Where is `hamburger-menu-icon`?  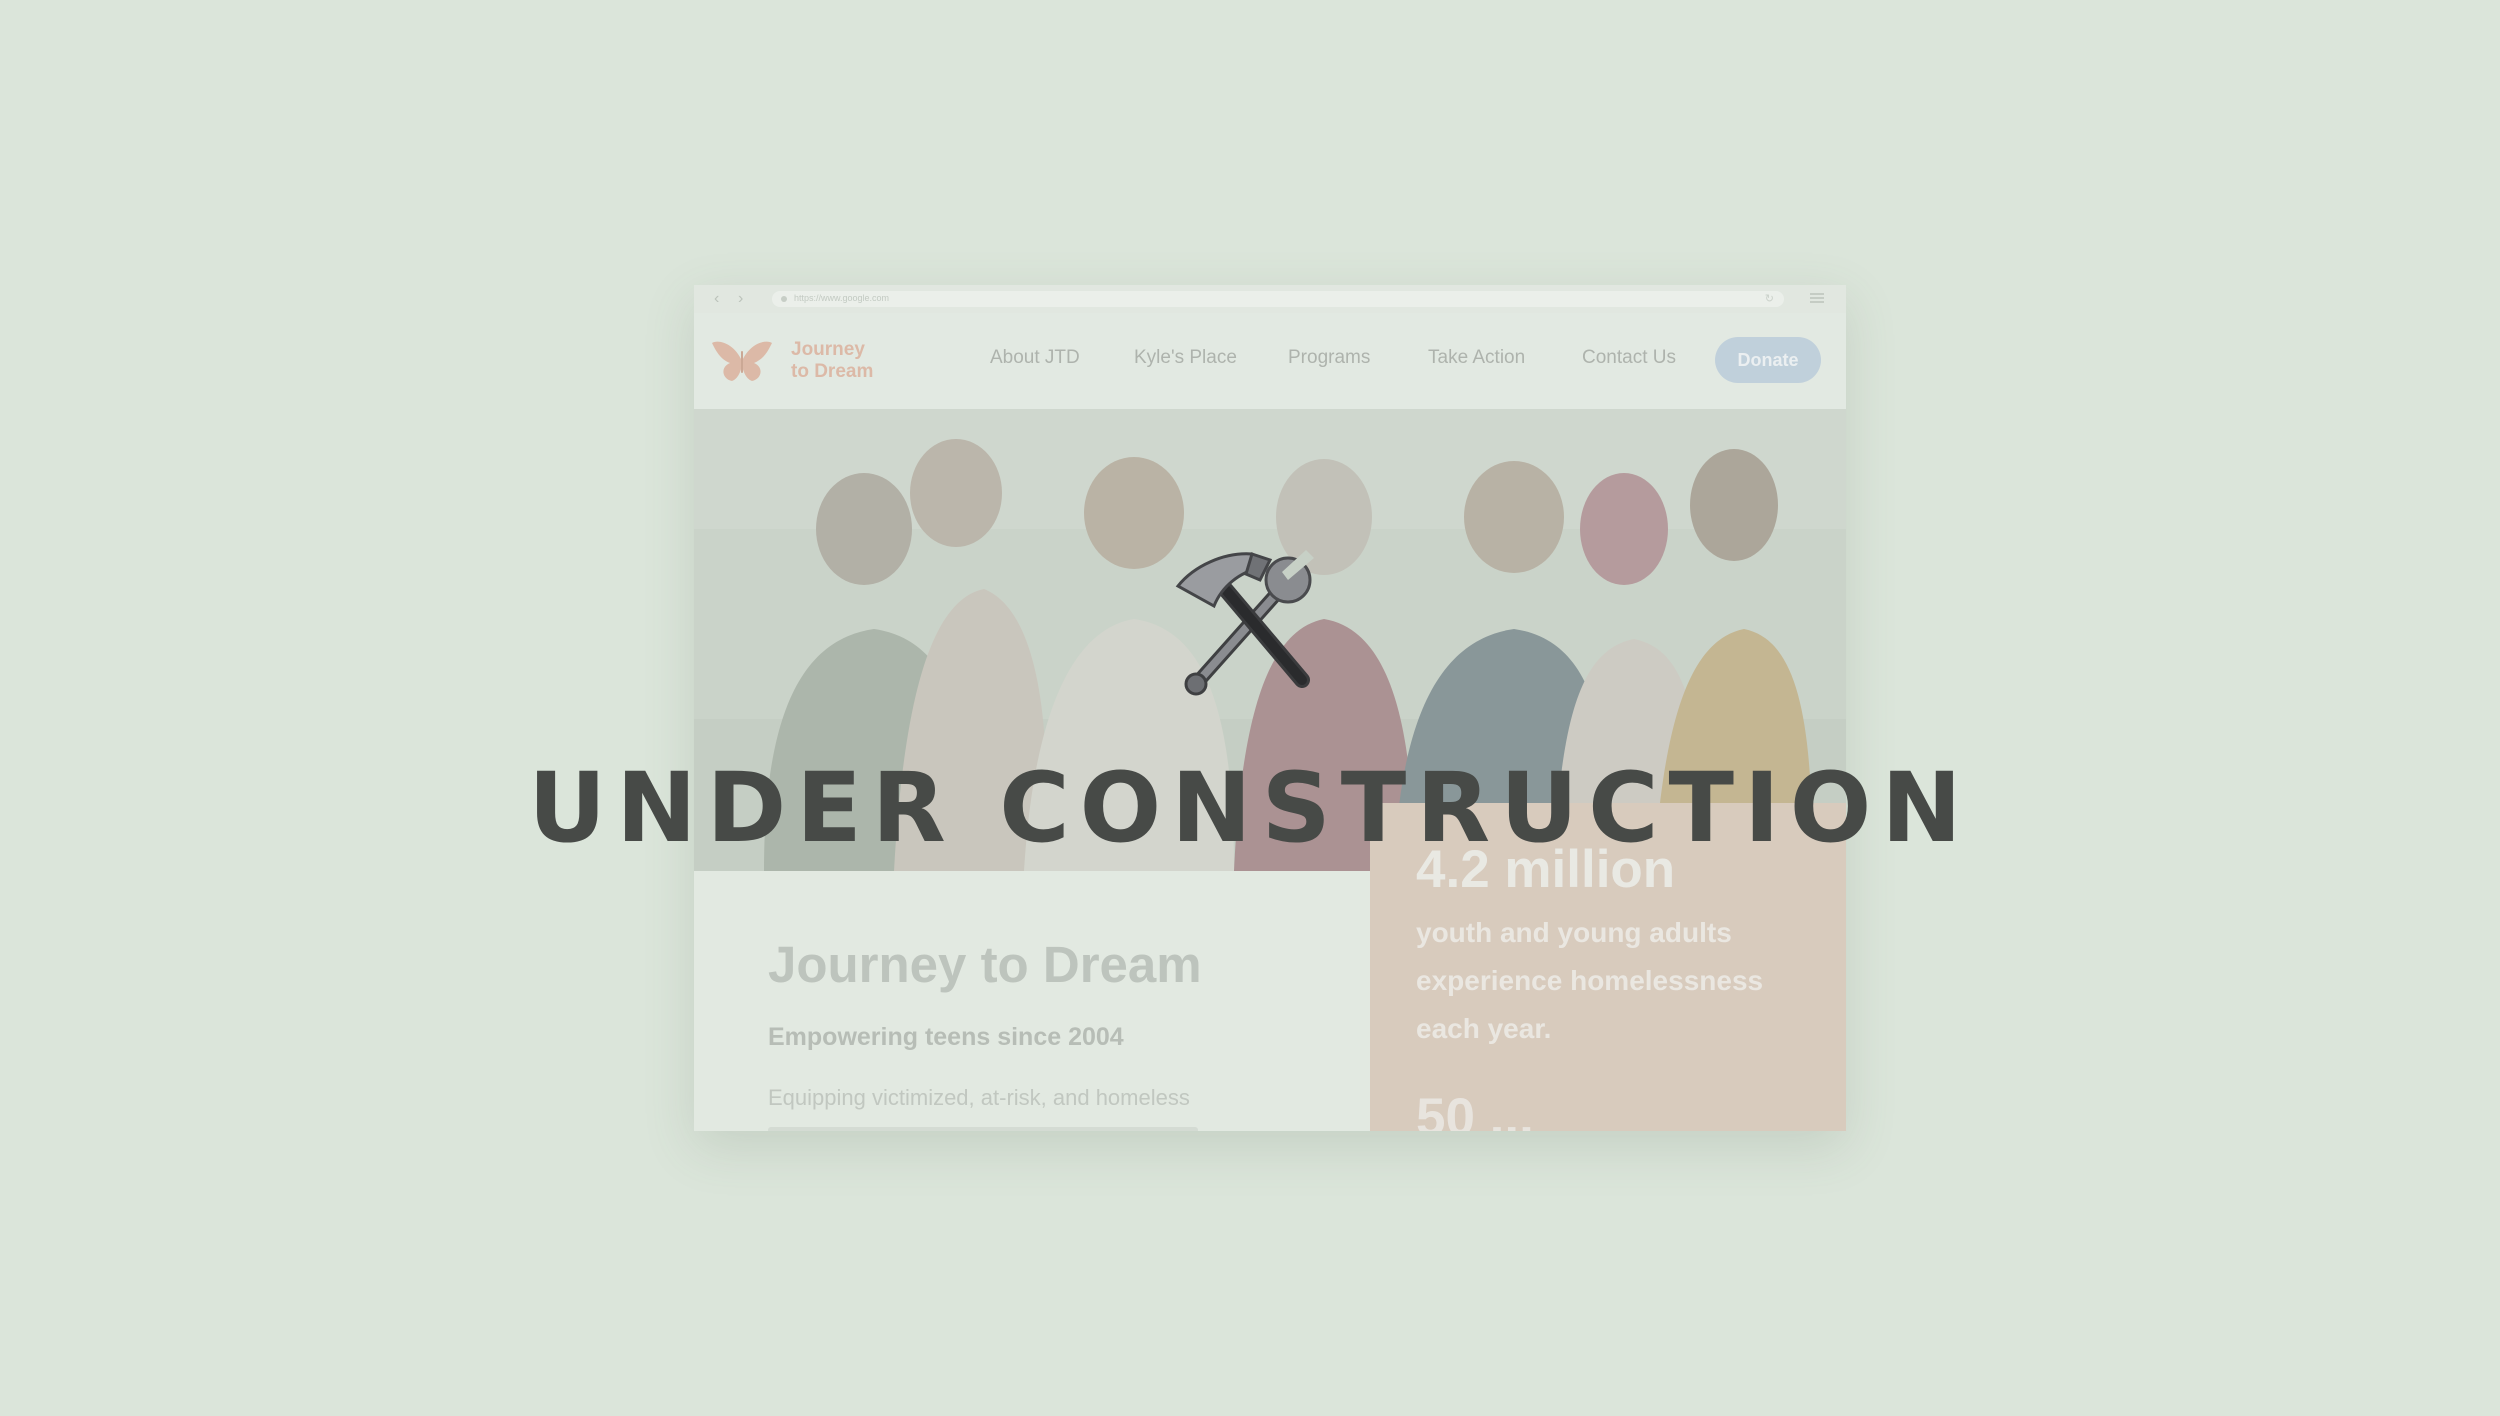
hamburger-menu-icon is located at coordinates (1817, 298).